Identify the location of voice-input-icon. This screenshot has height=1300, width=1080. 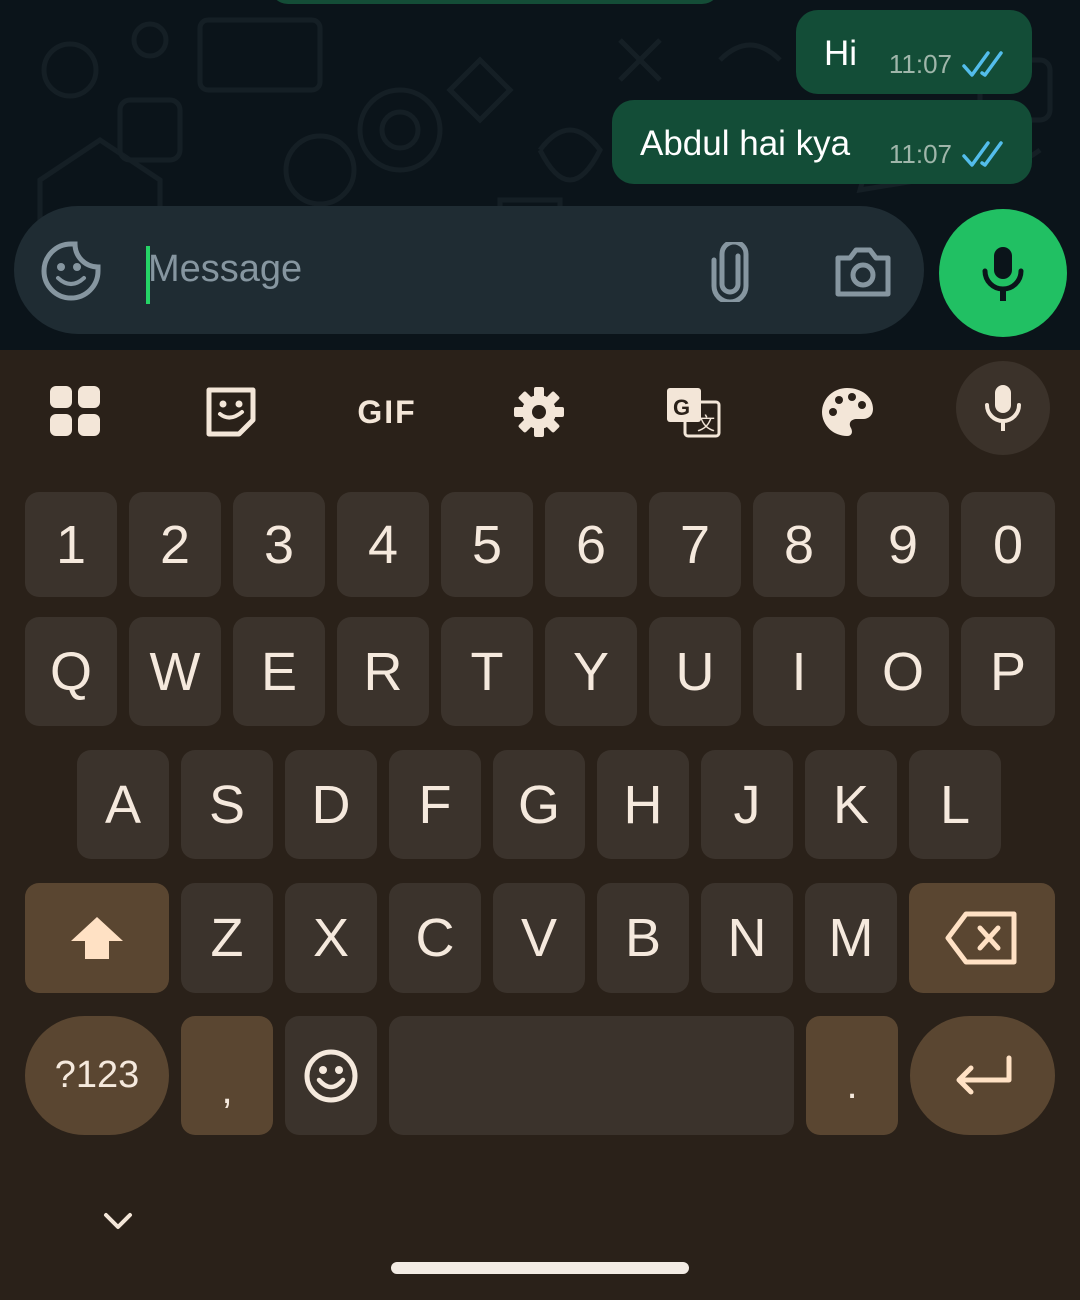
(1003, 408).